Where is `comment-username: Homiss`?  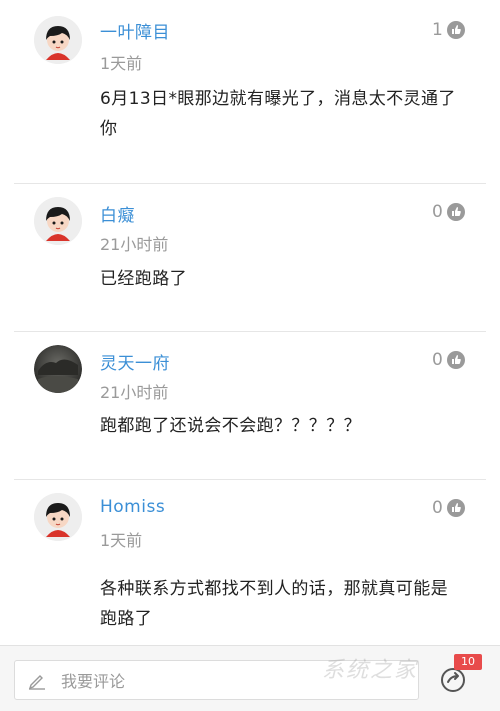
comment-username: Homiss is located at coordinates (132, 507).